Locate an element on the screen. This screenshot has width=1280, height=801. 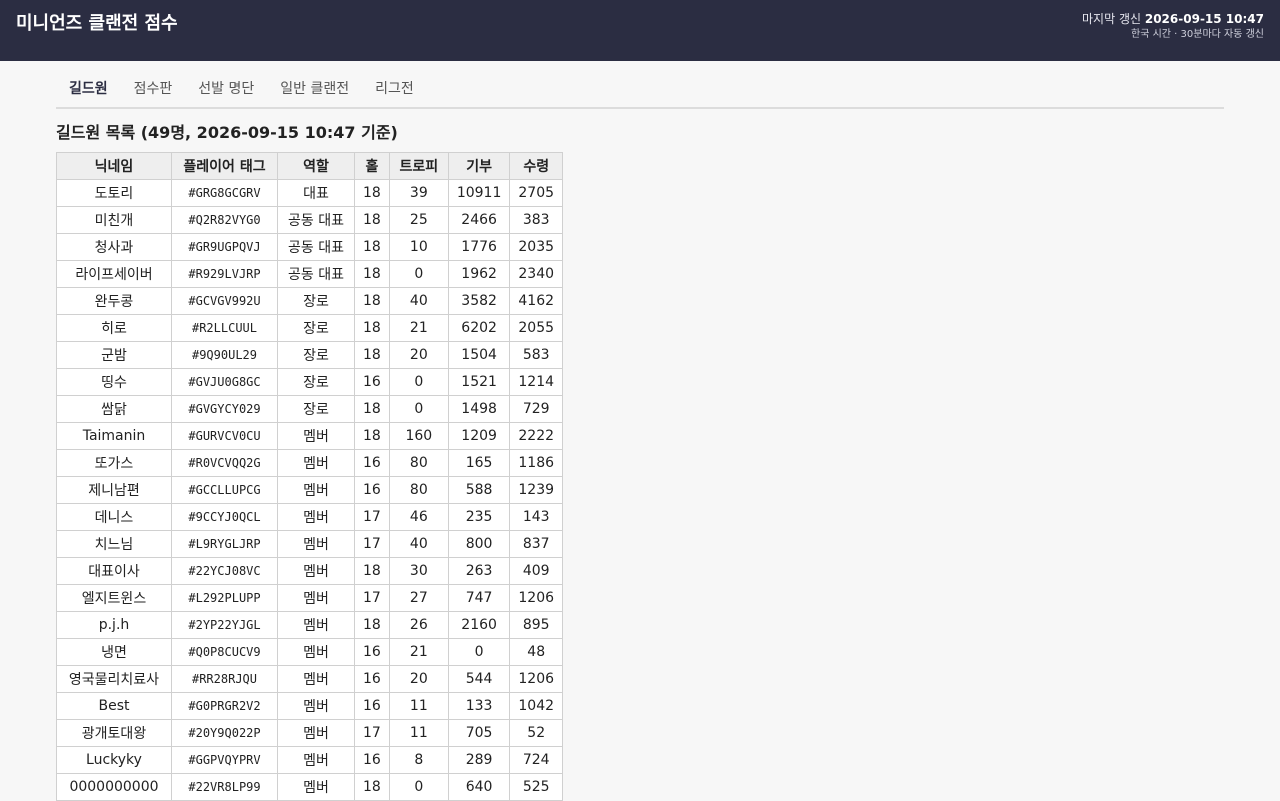
cell-donations: 6202 is located at coordinates (479, 328).